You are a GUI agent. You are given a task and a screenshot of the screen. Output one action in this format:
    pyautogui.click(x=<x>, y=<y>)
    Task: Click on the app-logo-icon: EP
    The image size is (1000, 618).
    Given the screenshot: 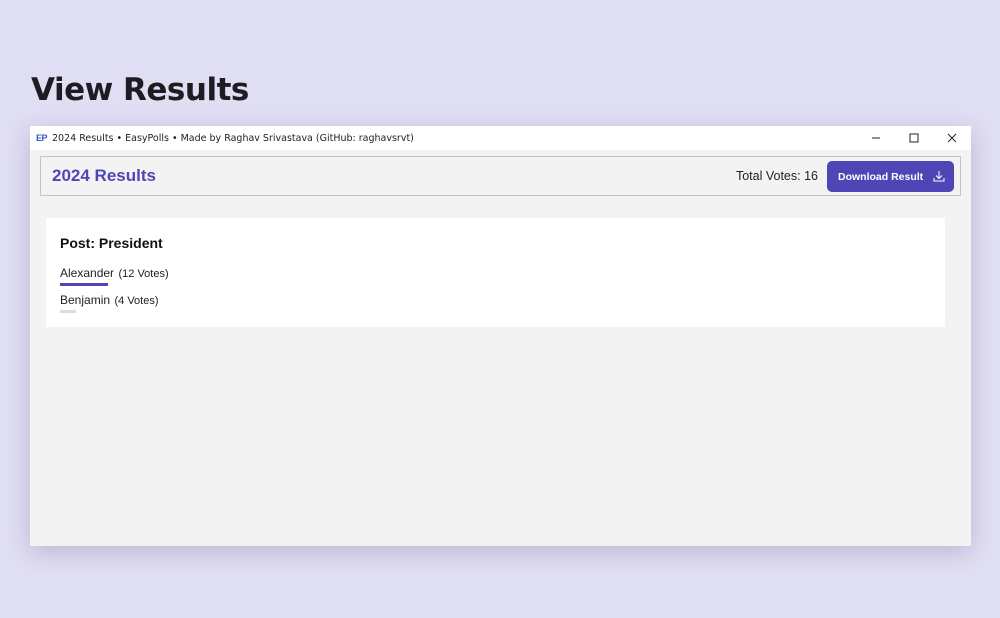 What is the action you would take?
    pyautogui.click(x=42, y=138)
    